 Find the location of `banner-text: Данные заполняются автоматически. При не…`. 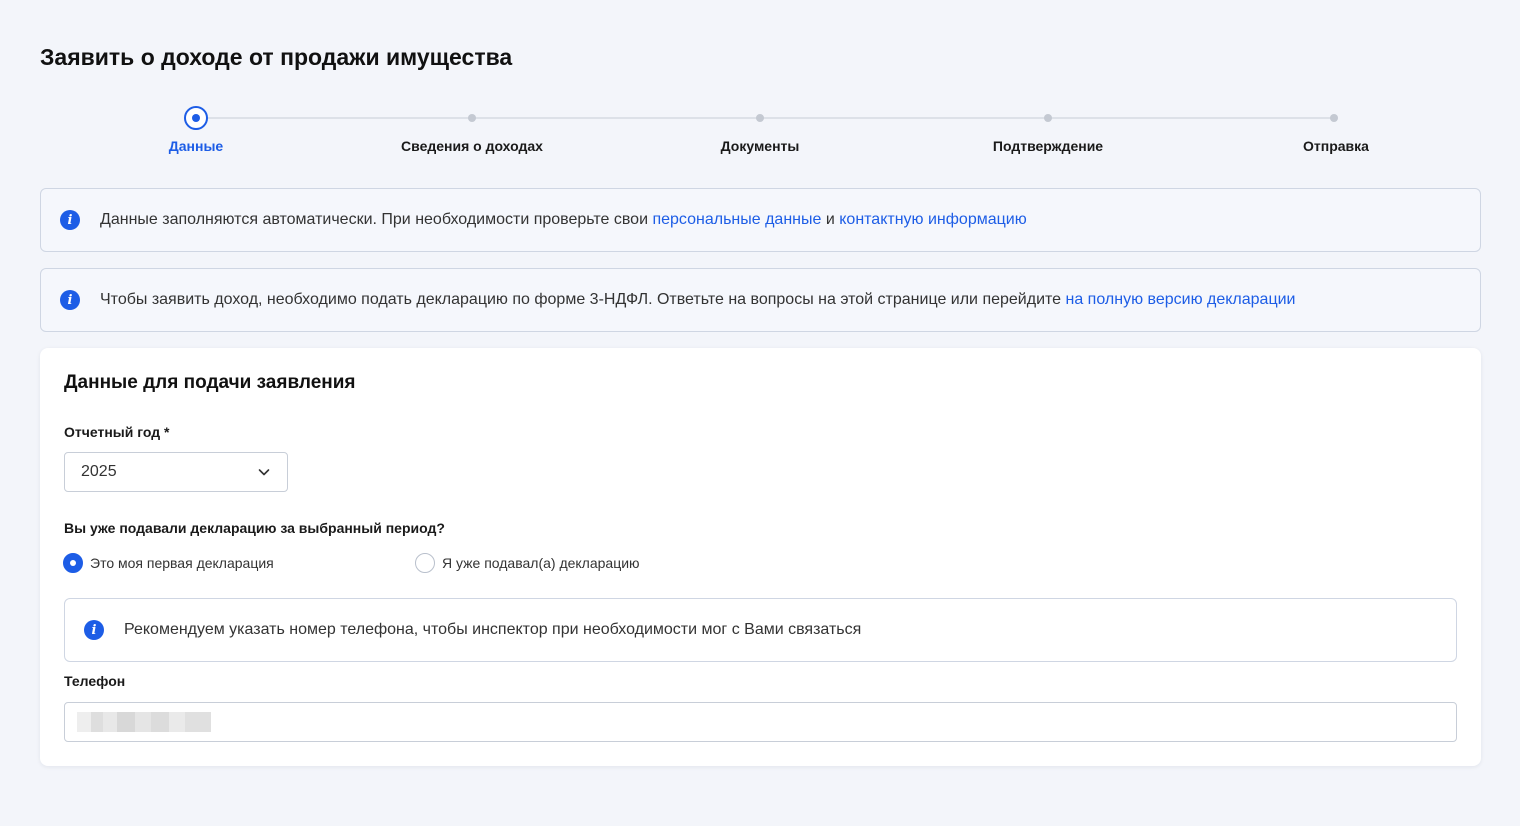

banner-text: Данные заполняются автоматически. При не… is located at coordinates (563, 219).